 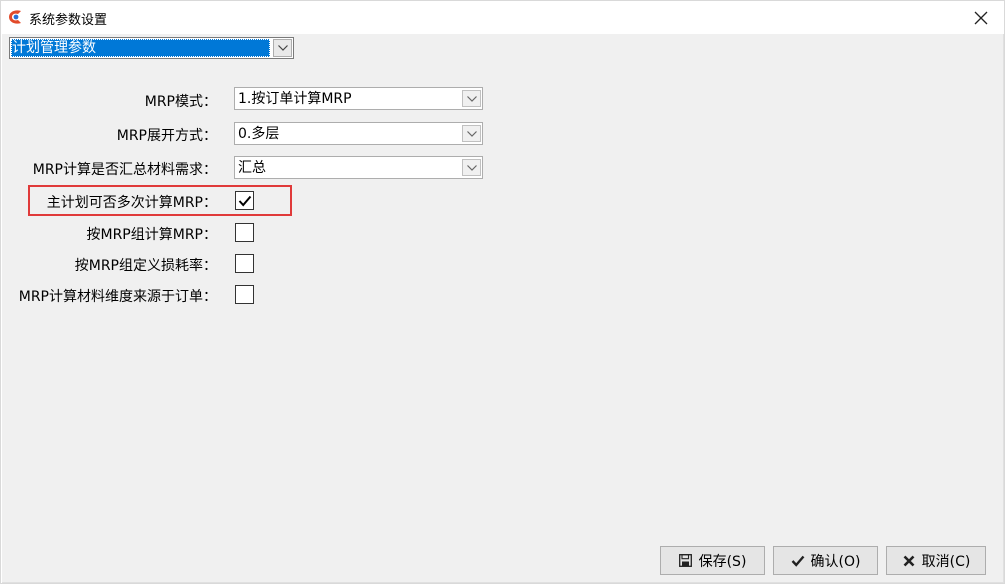 I want to click on cancel-button-label: 取消(C), so click(x=946, y=561).